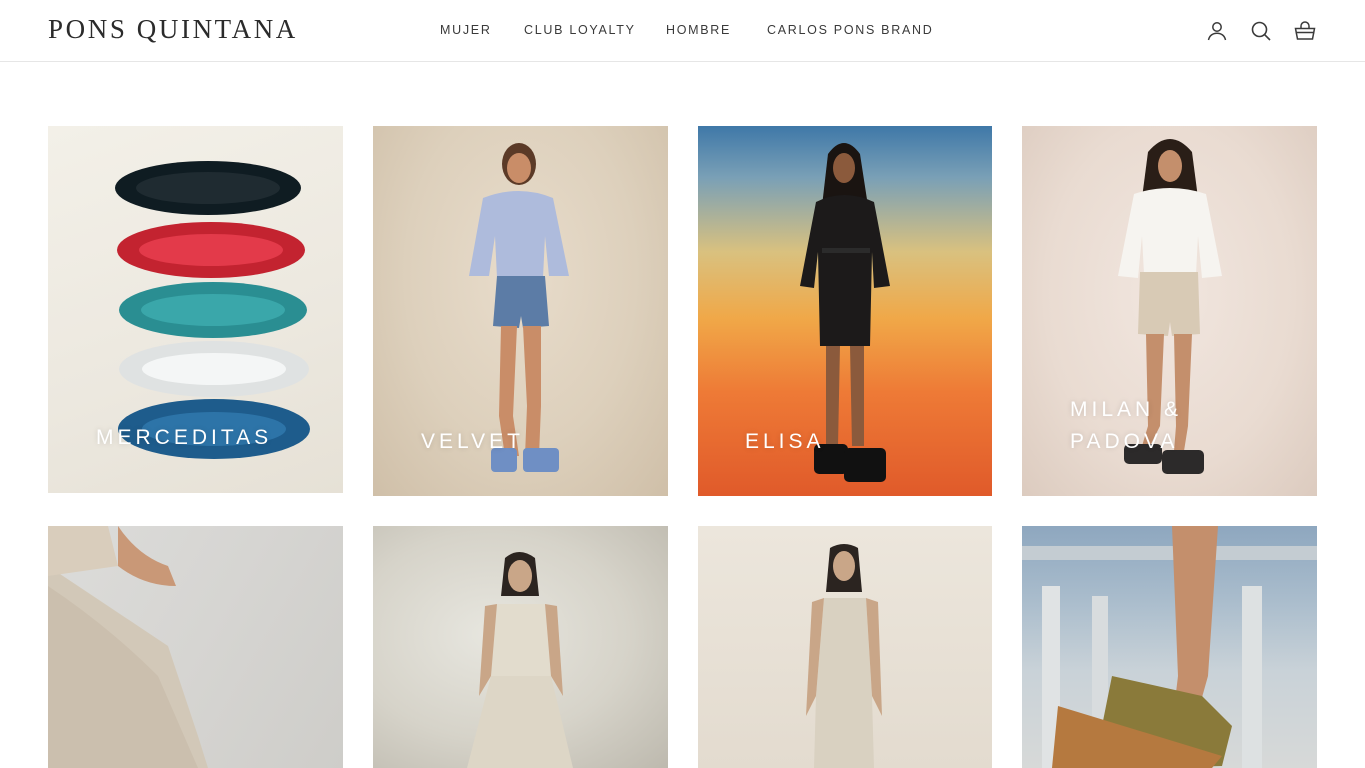  What do you see at coordinates (1217, 31) in the screenshot?
I see `account-icon` at bounding box center [1217, 31].